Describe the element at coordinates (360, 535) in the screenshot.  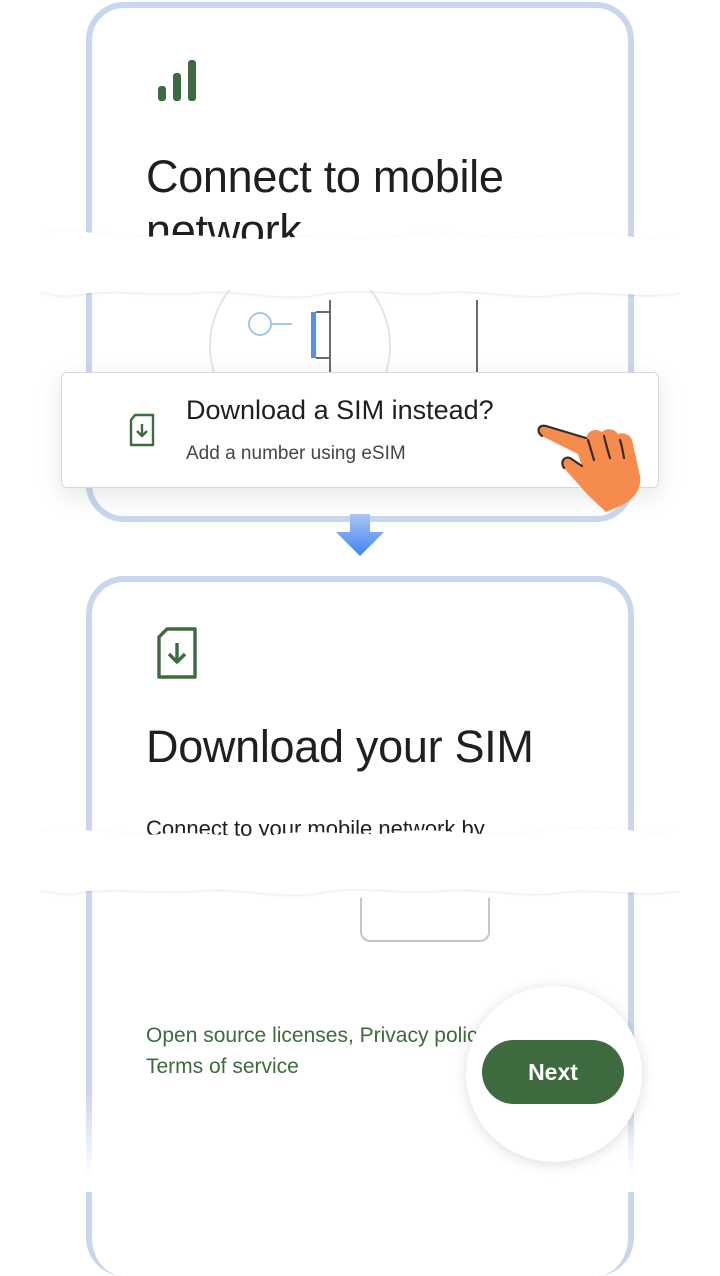
I see `arrow-down-icon` at that location.